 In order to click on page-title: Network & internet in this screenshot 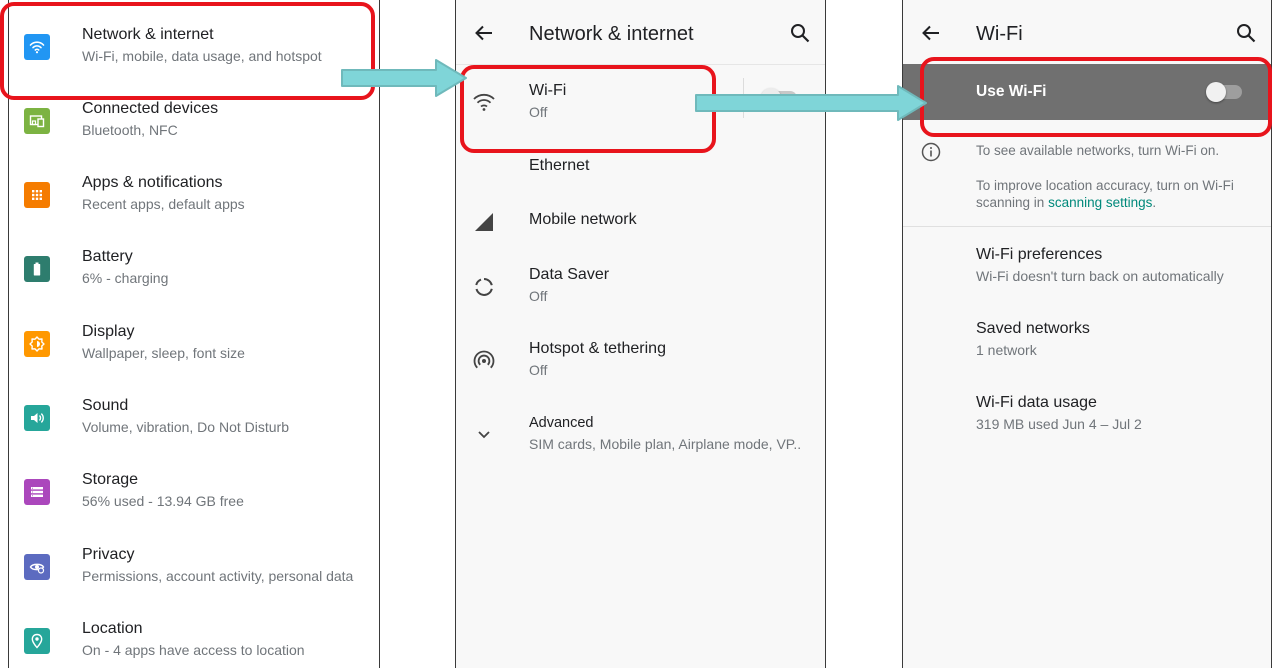, I will do `click(611, 34)`.